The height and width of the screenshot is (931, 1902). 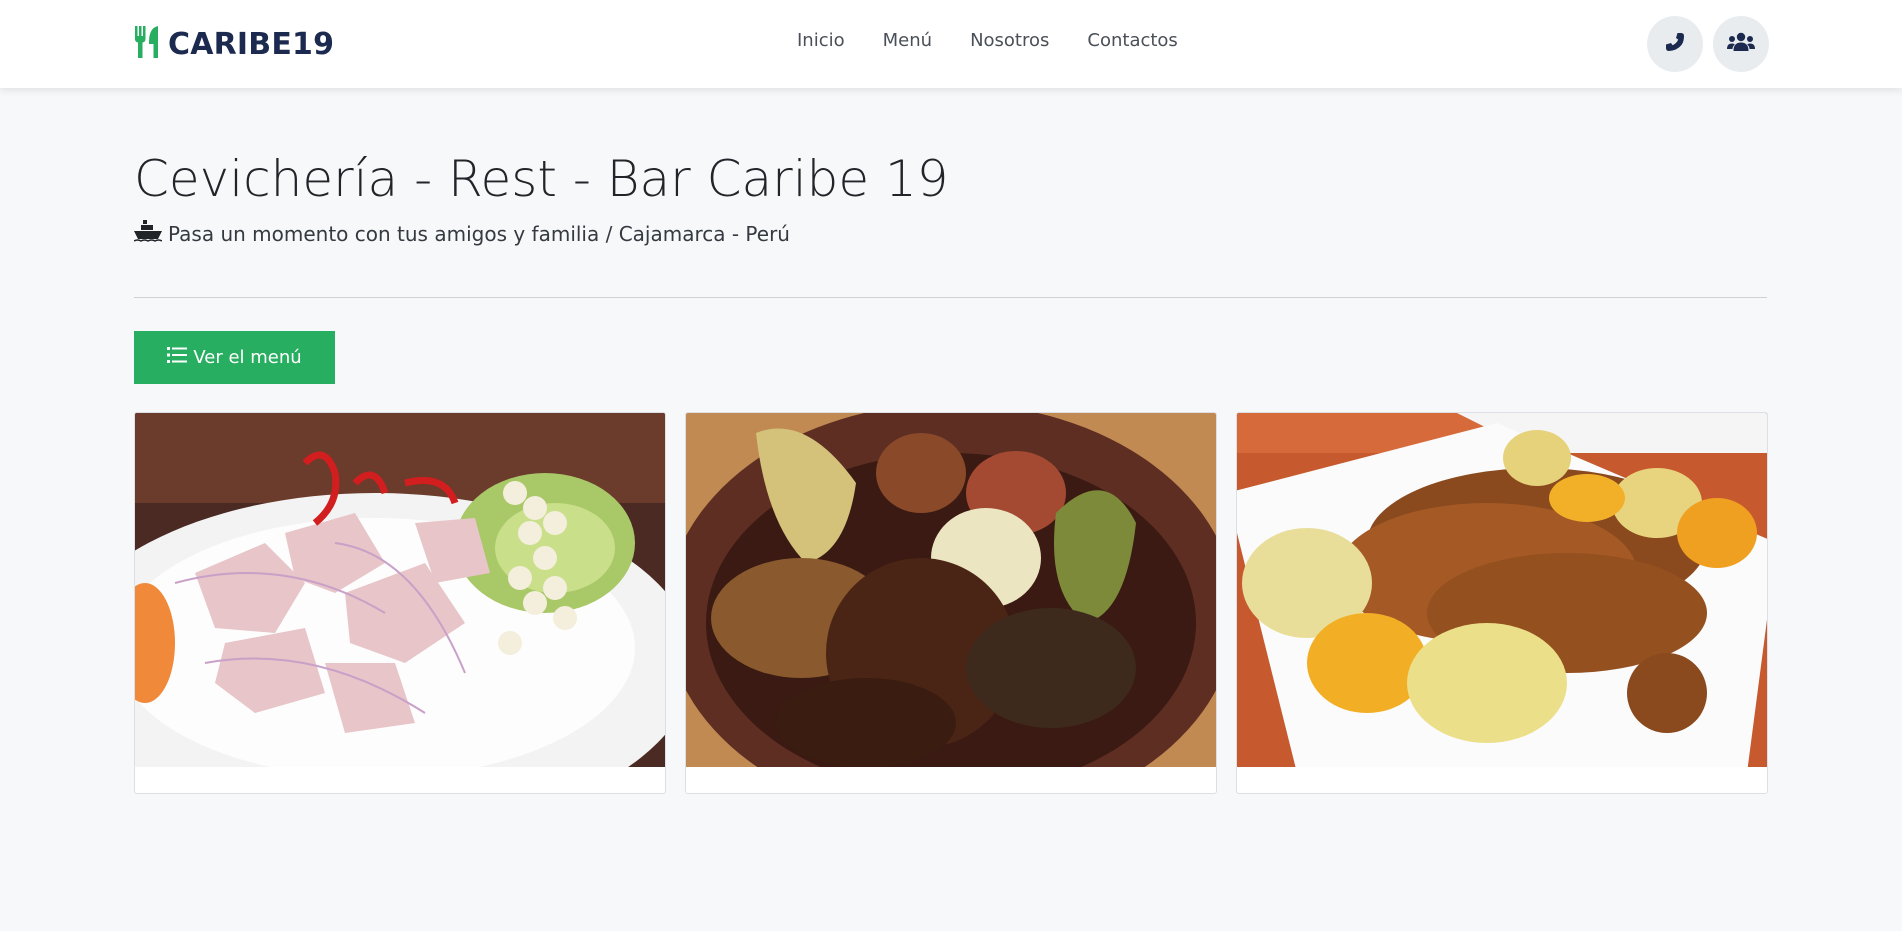 What do you see at coordinates (1502, 590) in the screenshot?
I see `cuy-frito-photo` at bounding box center [1502, 590].